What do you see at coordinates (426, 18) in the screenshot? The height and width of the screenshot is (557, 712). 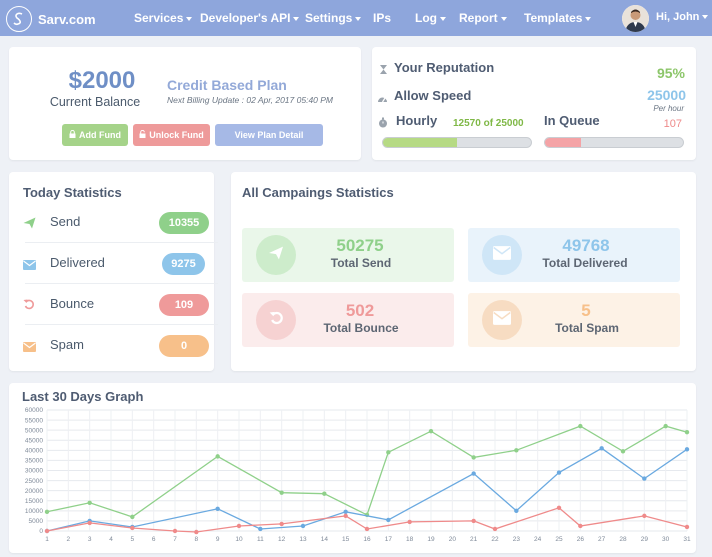 I see `nav-label: Log` at bounding box center [426, 18].